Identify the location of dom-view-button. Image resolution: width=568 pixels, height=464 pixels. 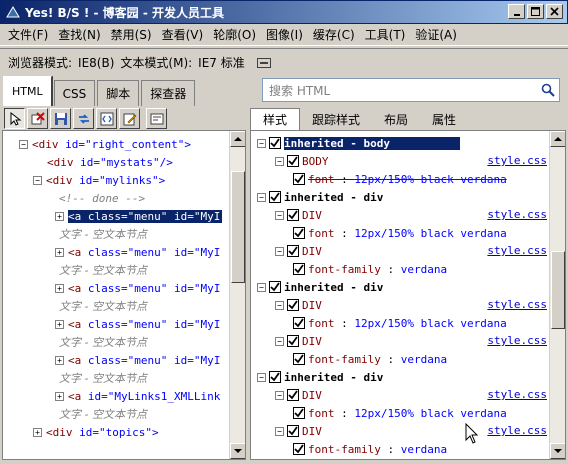
(106, 118).